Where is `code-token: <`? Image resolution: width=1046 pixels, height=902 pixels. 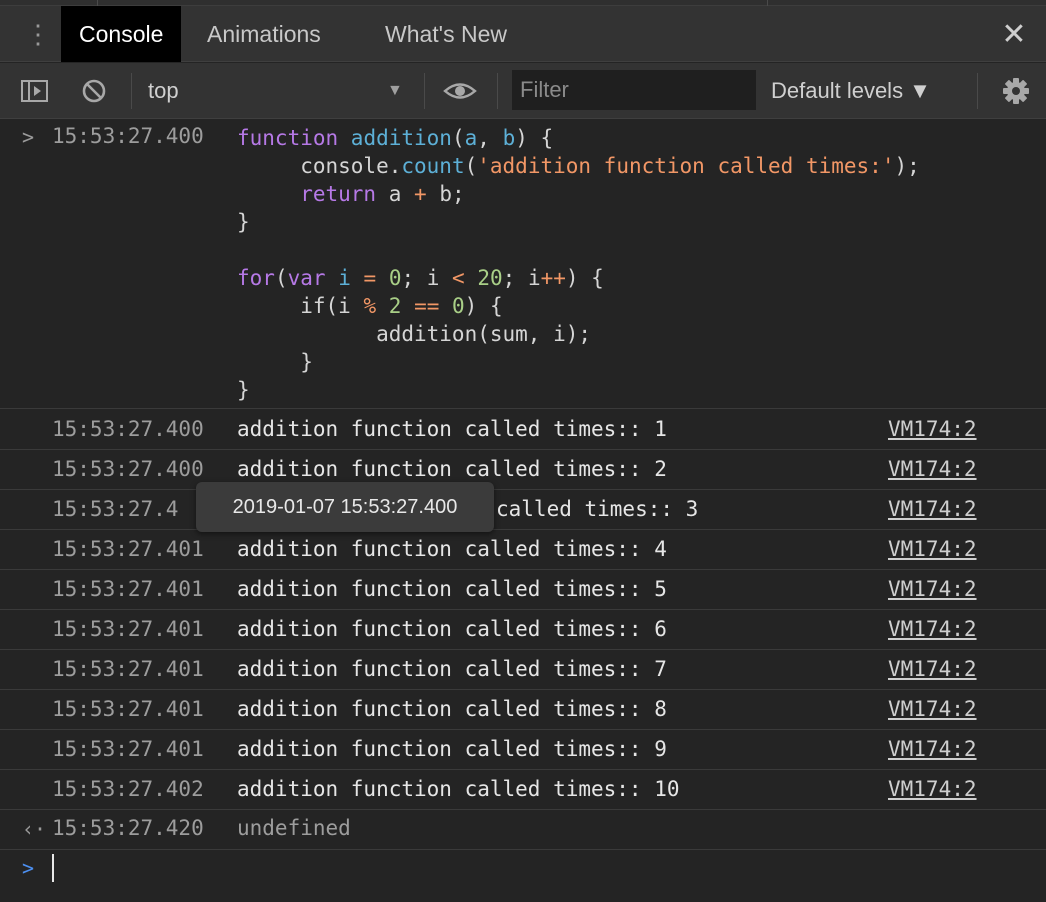 code-token: < is located at coordinates (458, 278).